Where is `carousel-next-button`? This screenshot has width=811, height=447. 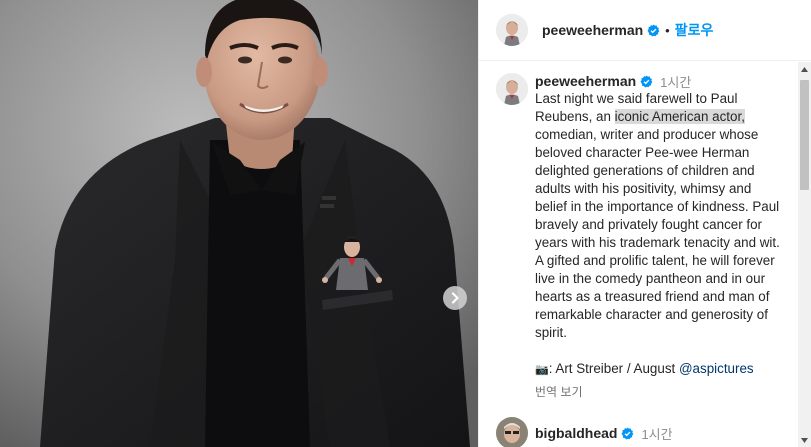 carousel-next-button is located at coordinates (455, 298).